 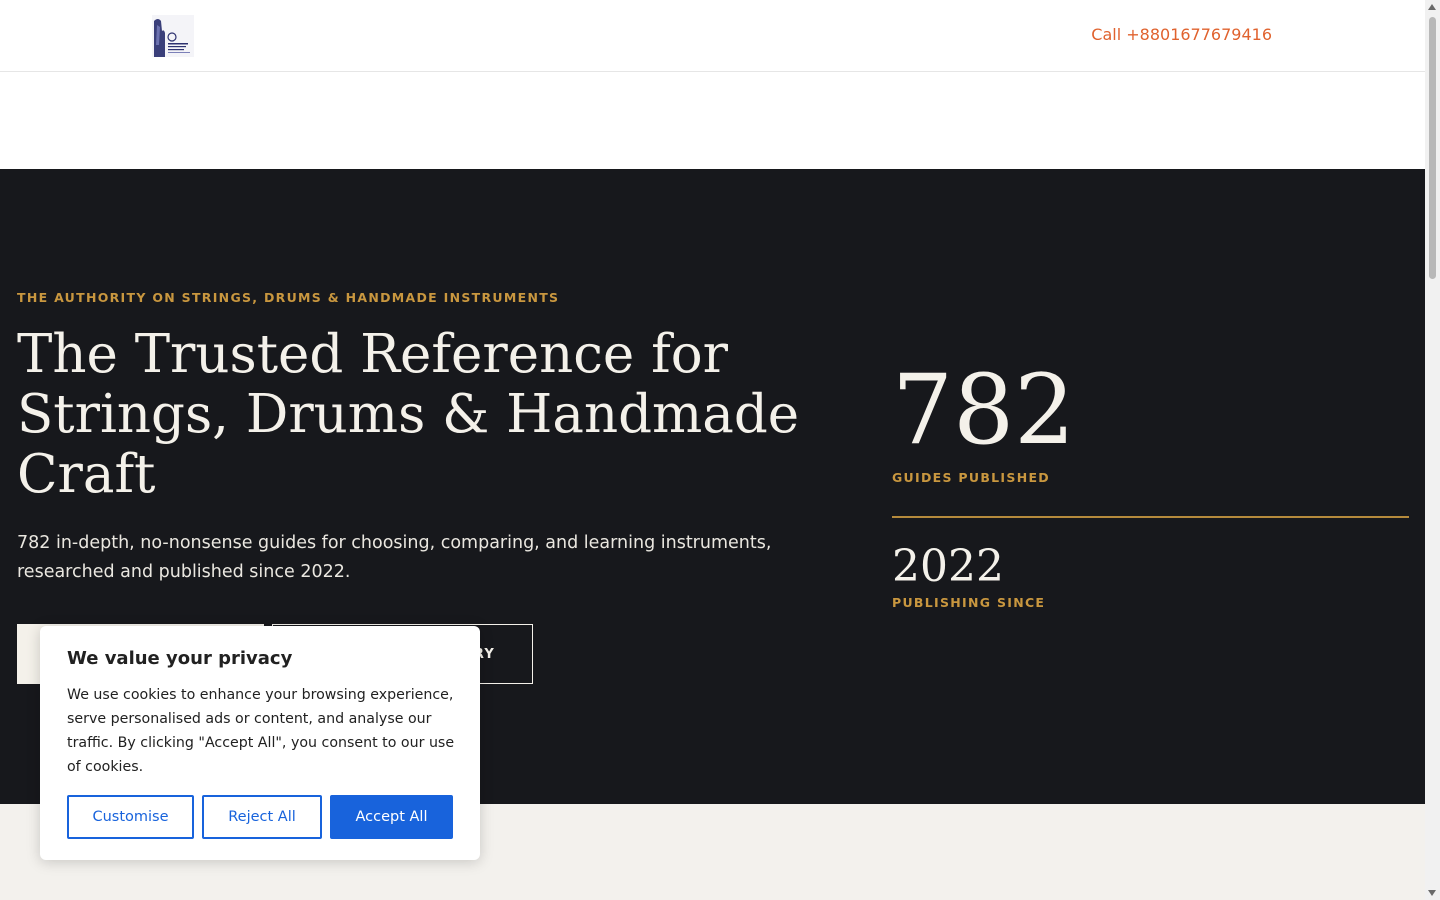 I want to click on call-phone-link: Call +8801677679416, so click(x=1181, y=34).